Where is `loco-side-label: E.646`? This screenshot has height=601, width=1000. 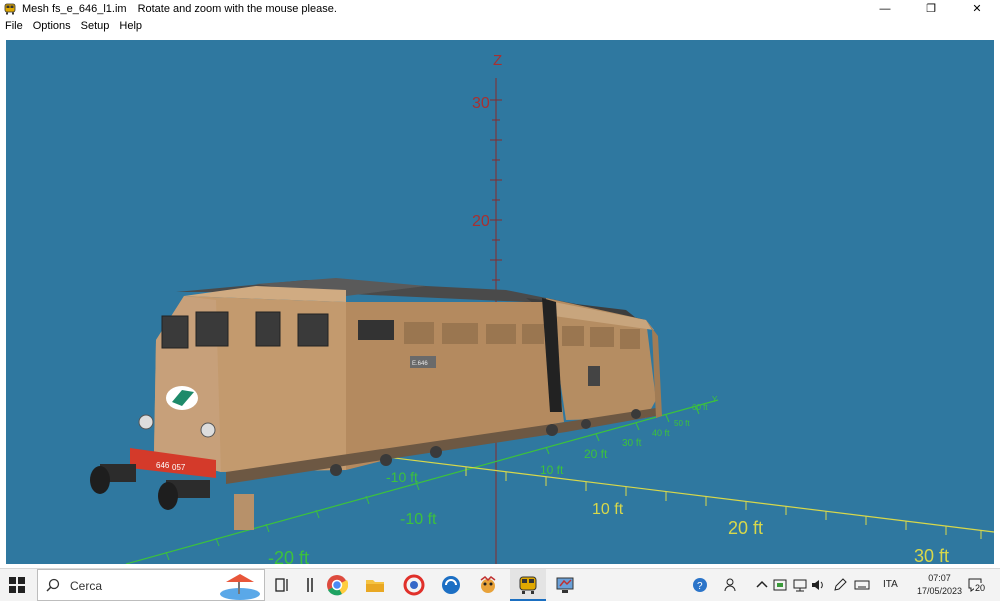 loco-side-label: E.646 is located at coordinates (420, 364).